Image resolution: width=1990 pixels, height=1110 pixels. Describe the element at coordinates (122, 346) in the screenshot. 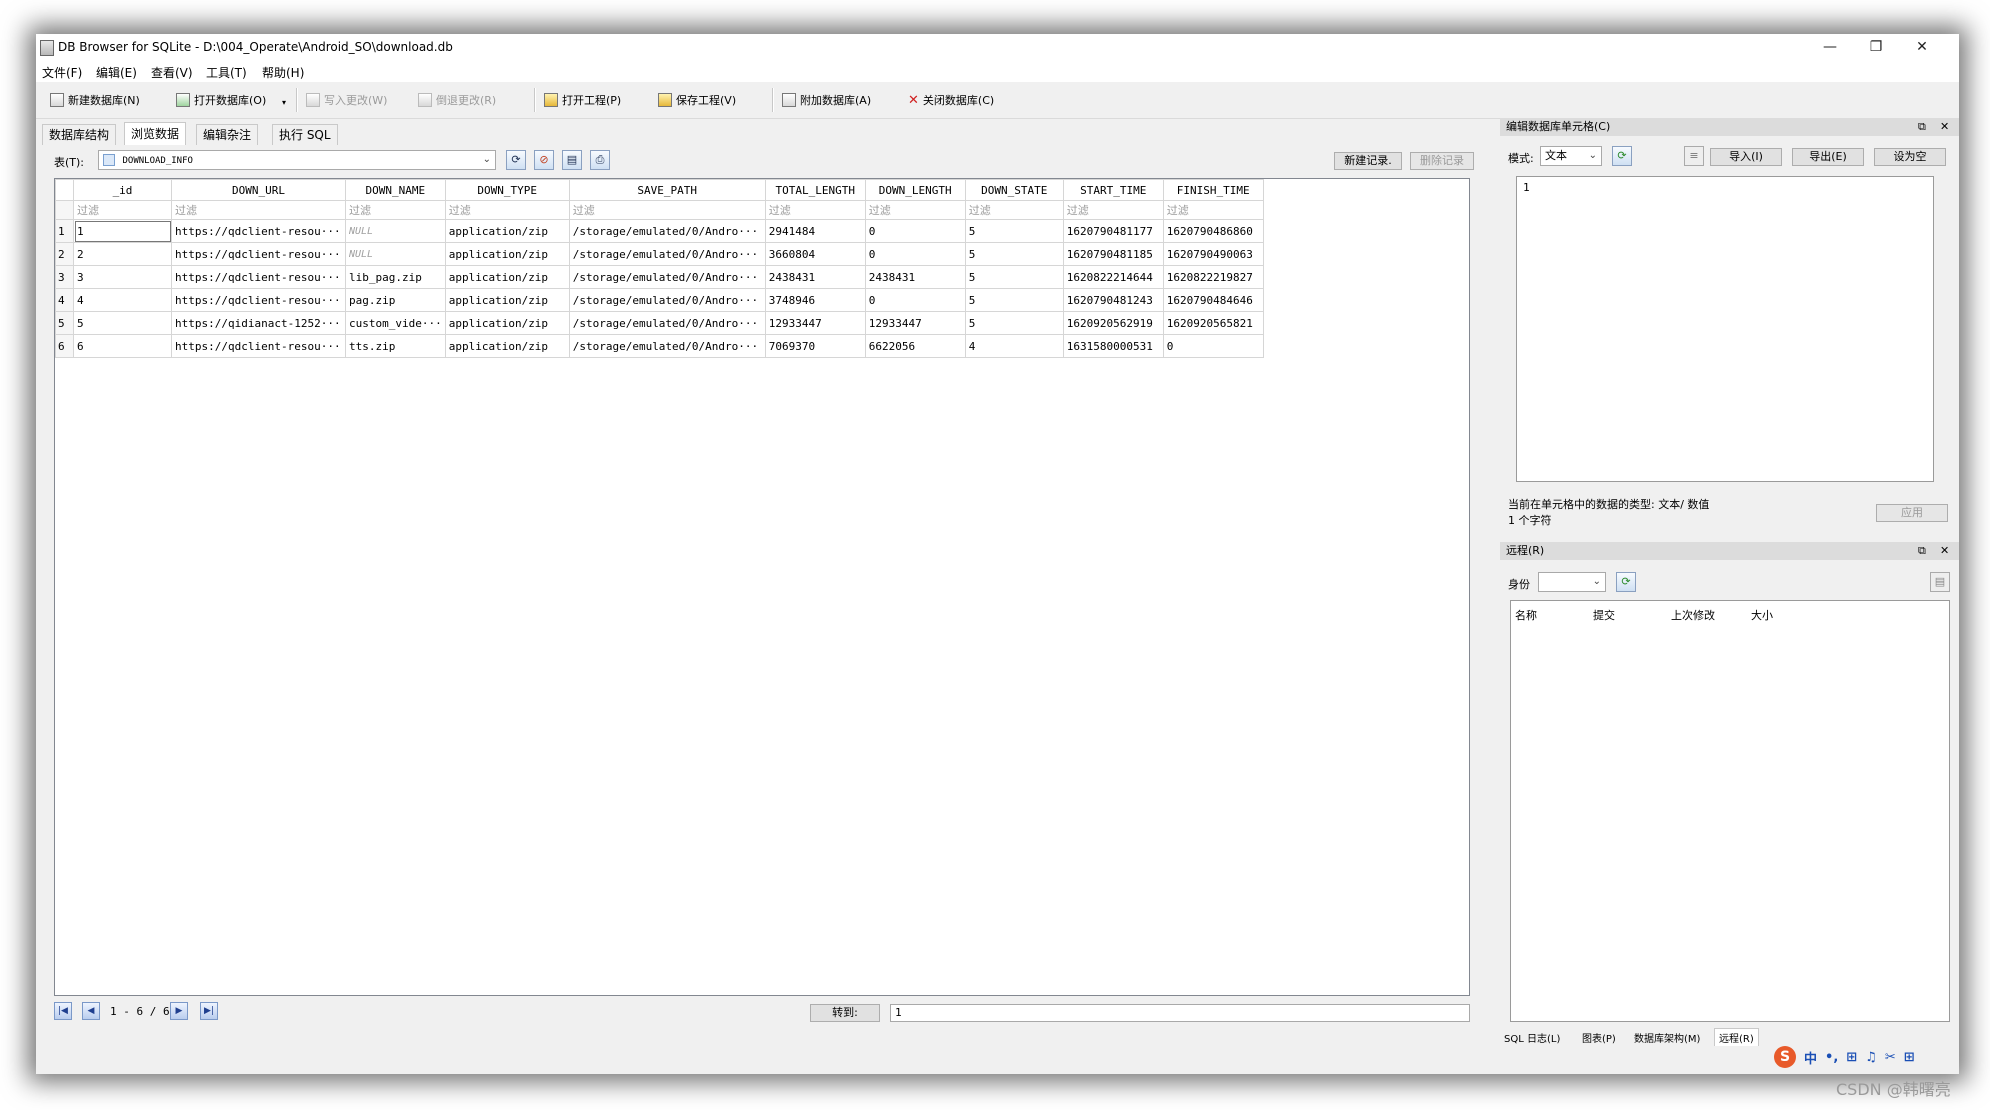

I see `table-cell: 6` at that location.